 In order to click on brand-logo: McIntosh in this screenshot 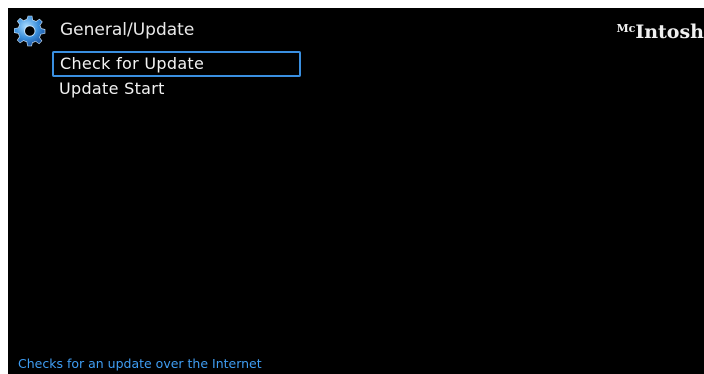, I will do `click(660, 30)`.